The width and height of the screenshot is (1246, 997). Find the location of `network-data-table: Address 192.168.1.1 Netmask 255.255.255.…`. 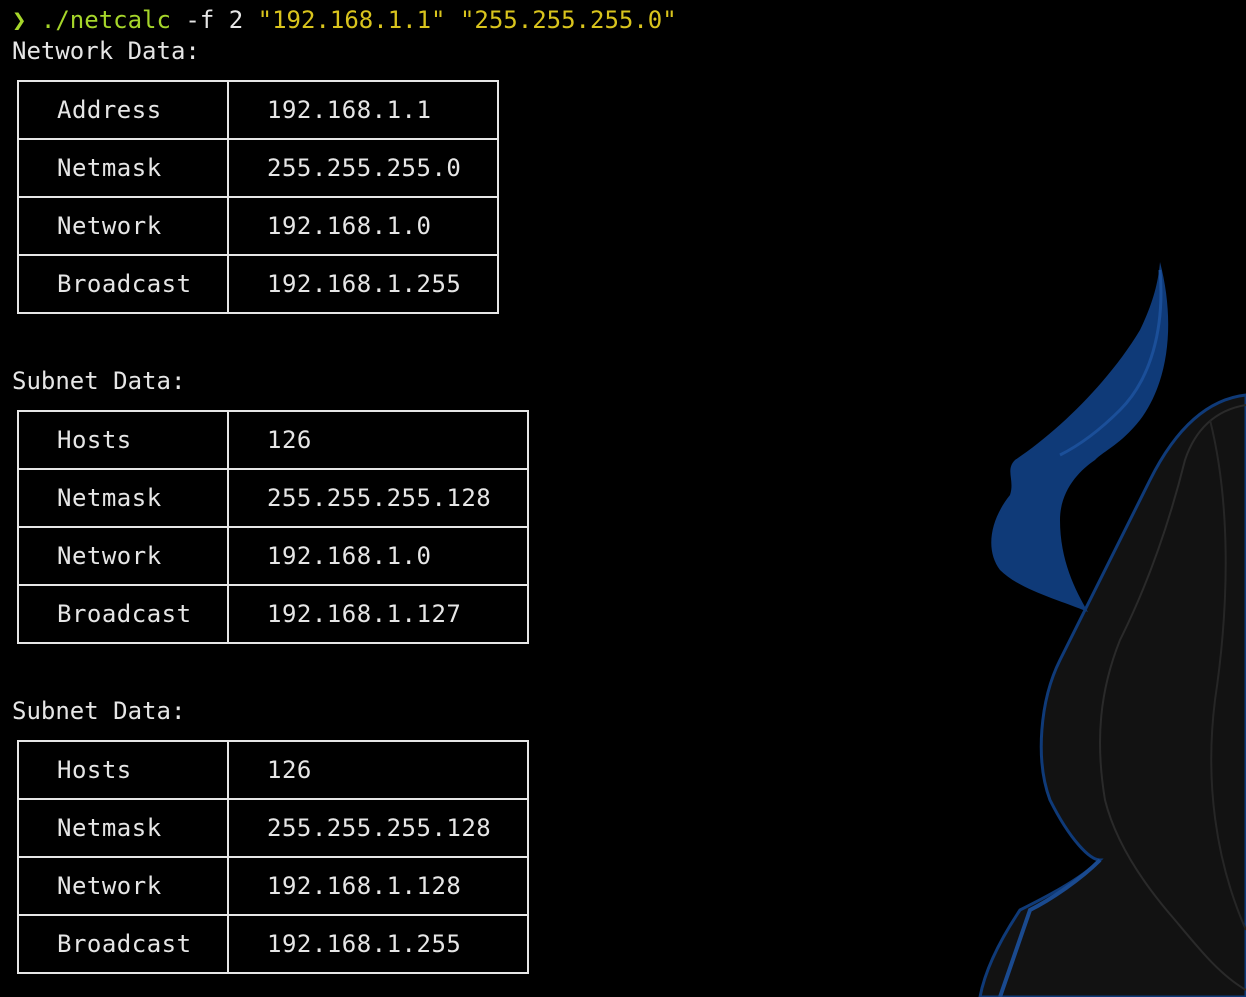

network-data-table: Address 192.168.1.1 Netmask 255.255.255.… is located at coordinates (258, 197).